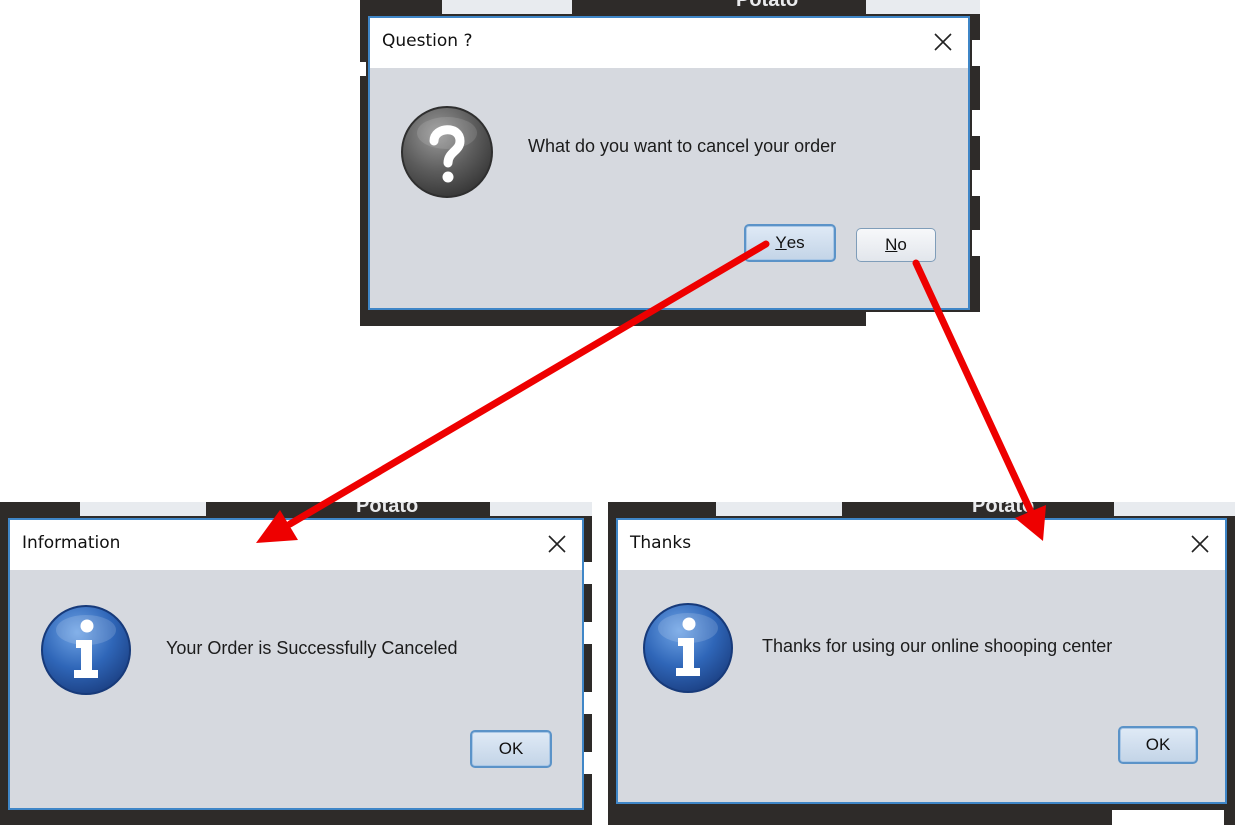 Image resolution: width=1235 pixels, height=825 pixels. I want to click on dialog-titlebar: Thanks, so click(921, 545).